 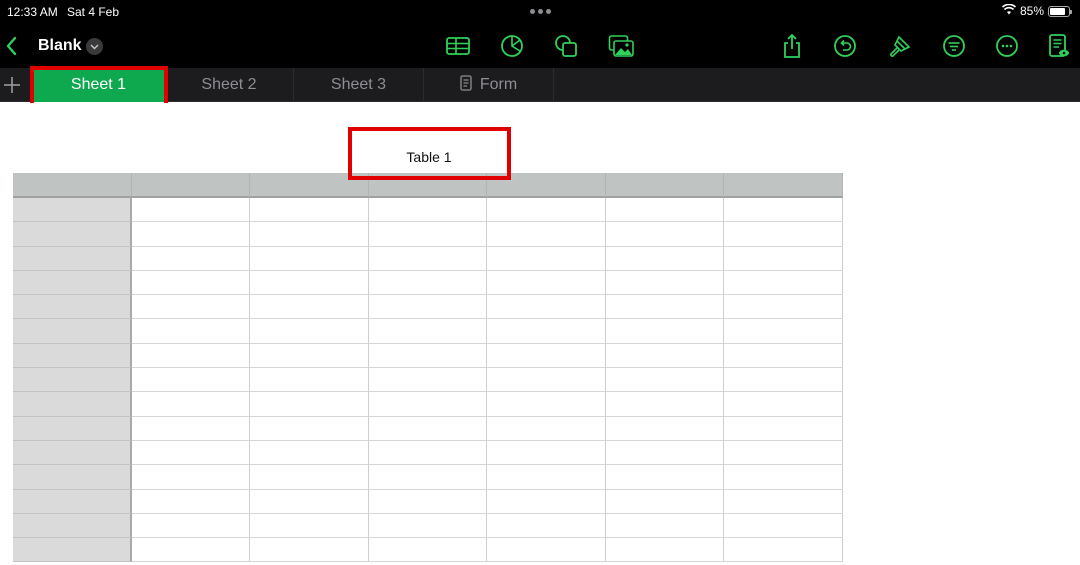 I want to click on tab-sheet-2: Sheet 2, so click(x=229, y=85).